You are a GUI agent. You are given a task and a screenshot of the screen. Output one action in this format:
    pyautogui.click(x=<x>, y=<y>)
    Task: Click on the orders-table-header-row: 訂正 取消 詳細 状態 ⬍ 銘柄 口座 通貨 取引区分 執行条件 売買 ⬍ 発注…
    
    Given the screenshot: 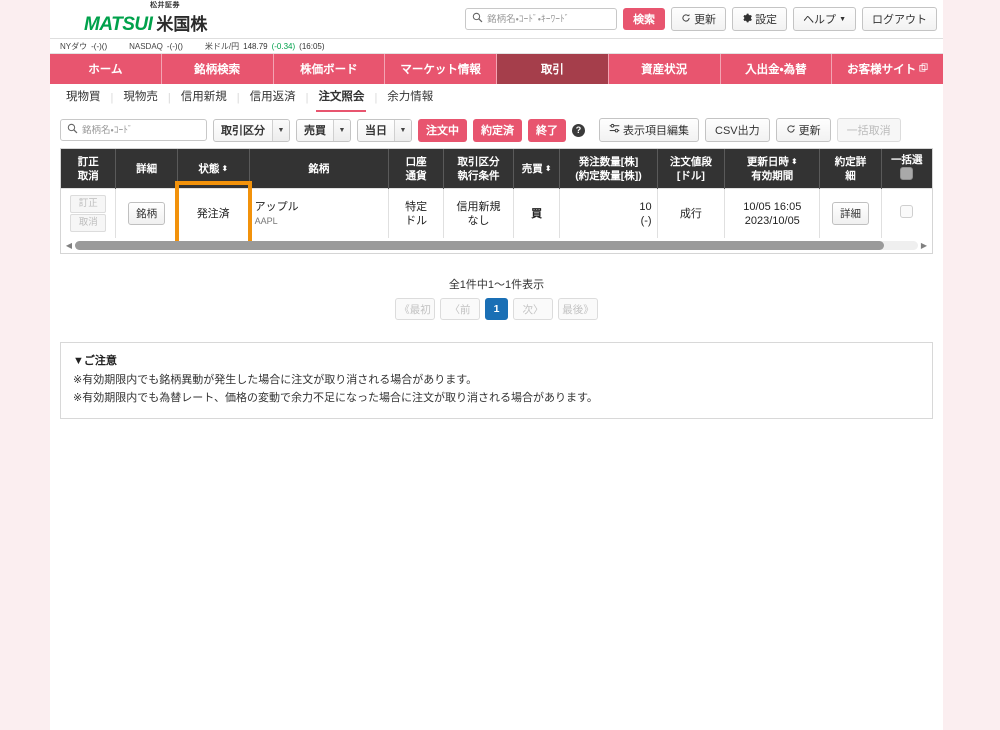 What is the action you would take?
    pyautogui.click(x=496, y=169)
    